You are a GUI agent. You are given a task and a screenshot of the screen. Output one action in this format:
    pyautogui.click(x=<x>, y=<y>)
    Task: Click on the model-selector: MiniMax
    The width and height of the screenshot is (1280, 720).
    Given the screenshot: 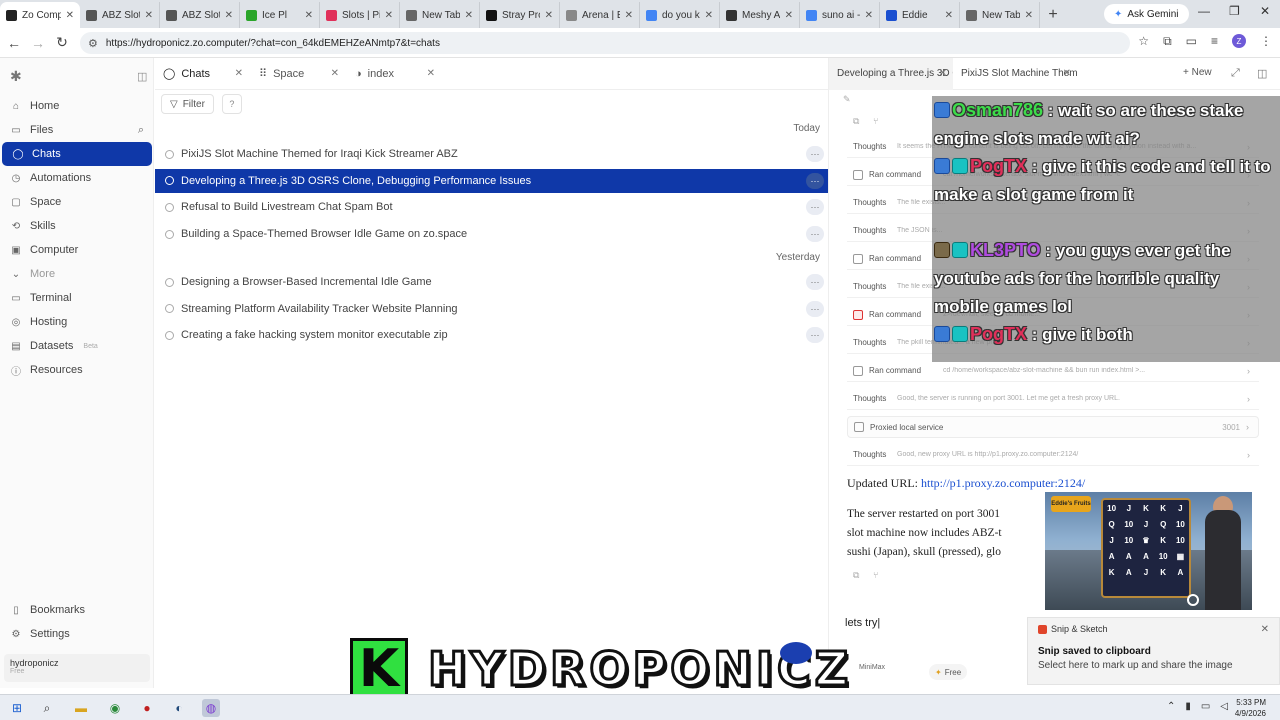 What is the action you would take?
    pyautogui.click(x=872, y=667)
    